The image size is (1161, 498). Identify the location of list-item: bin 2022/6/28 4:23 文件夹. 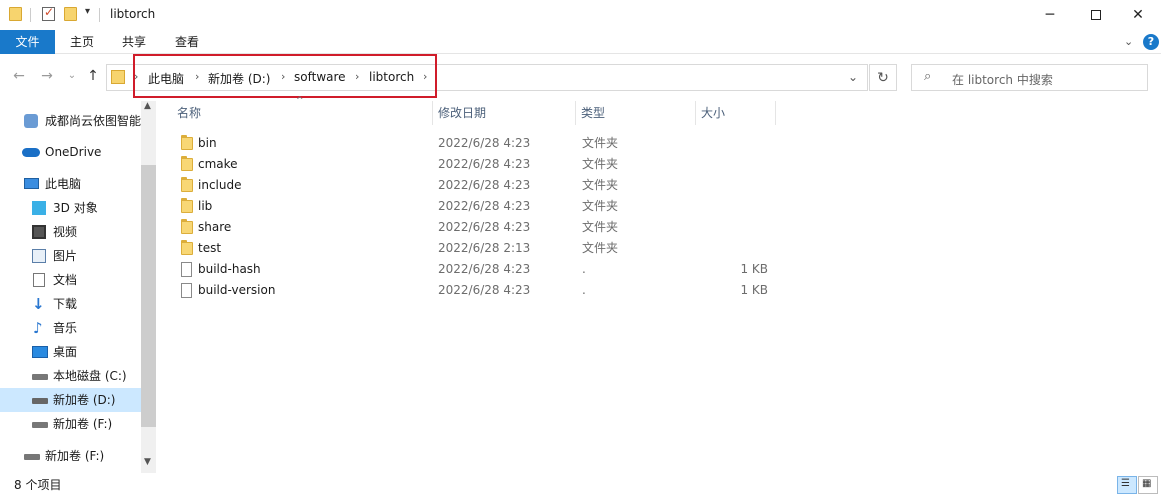
(481, 143).